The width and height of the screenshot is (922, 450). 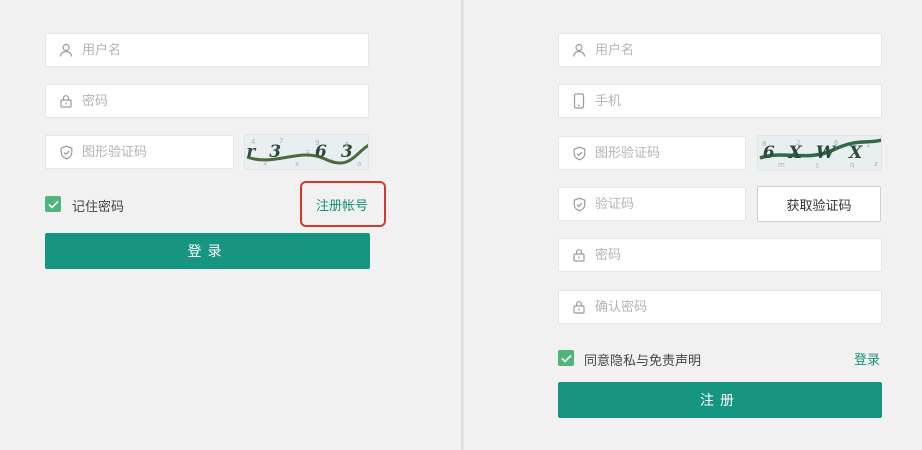 I want to click on login-button: 登录, so click(x=207, y=251).